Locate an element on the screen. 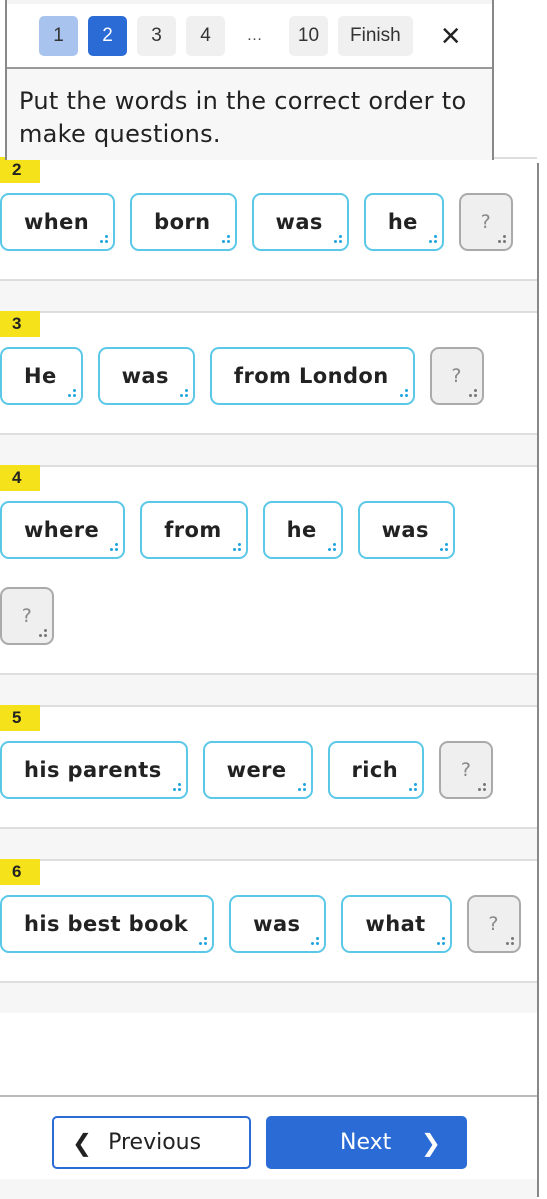 This screenshot has width=547, height=1199. word-chip-label: from London is located at coordinates (311, 376).